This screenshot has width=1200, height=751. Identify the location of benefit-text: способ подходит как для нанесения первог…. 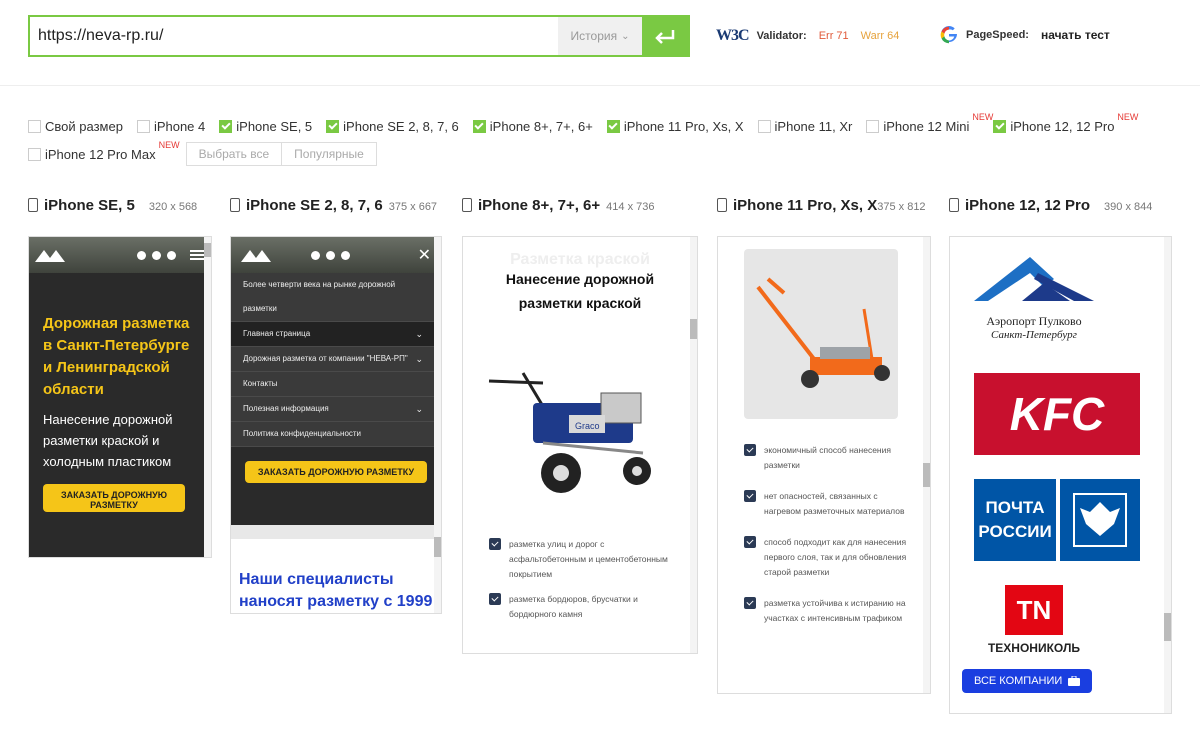
(835, 557).